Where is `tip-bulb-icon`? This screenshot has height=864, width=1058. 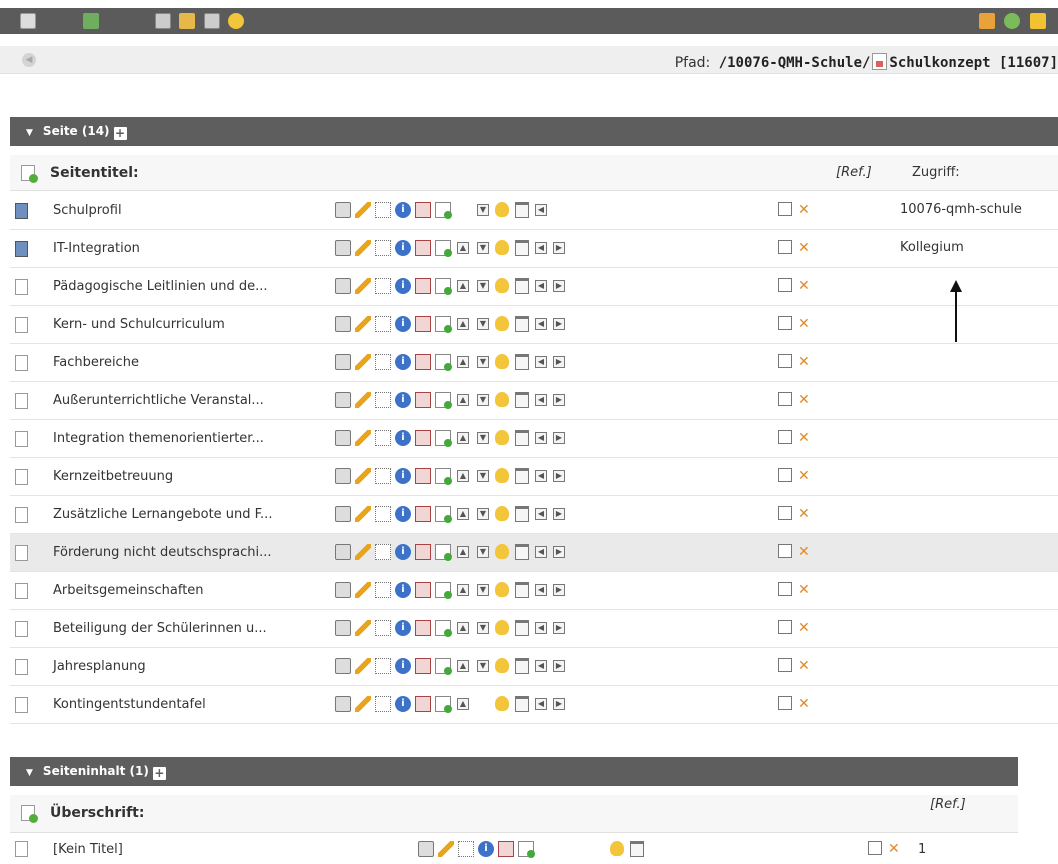 tip-bulb-icon is located at coordinates (236, 21).